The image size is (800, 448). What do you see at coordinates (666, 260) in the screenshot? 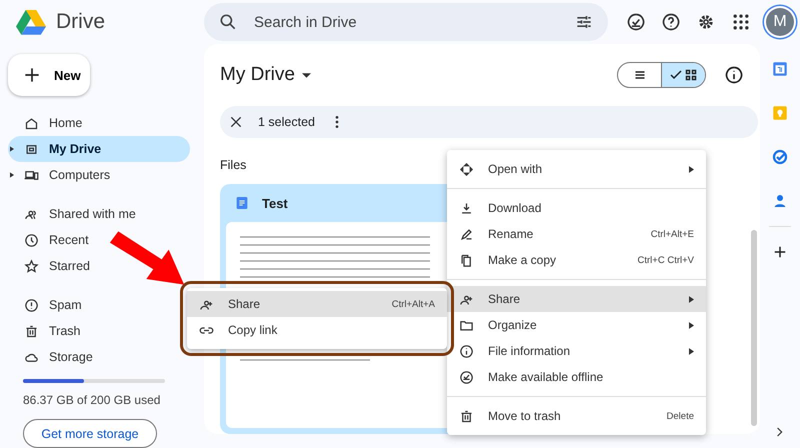
I see `keyboard-shortcut: Ctrl+C Ctrl+V` at bounding box center [666, 260].